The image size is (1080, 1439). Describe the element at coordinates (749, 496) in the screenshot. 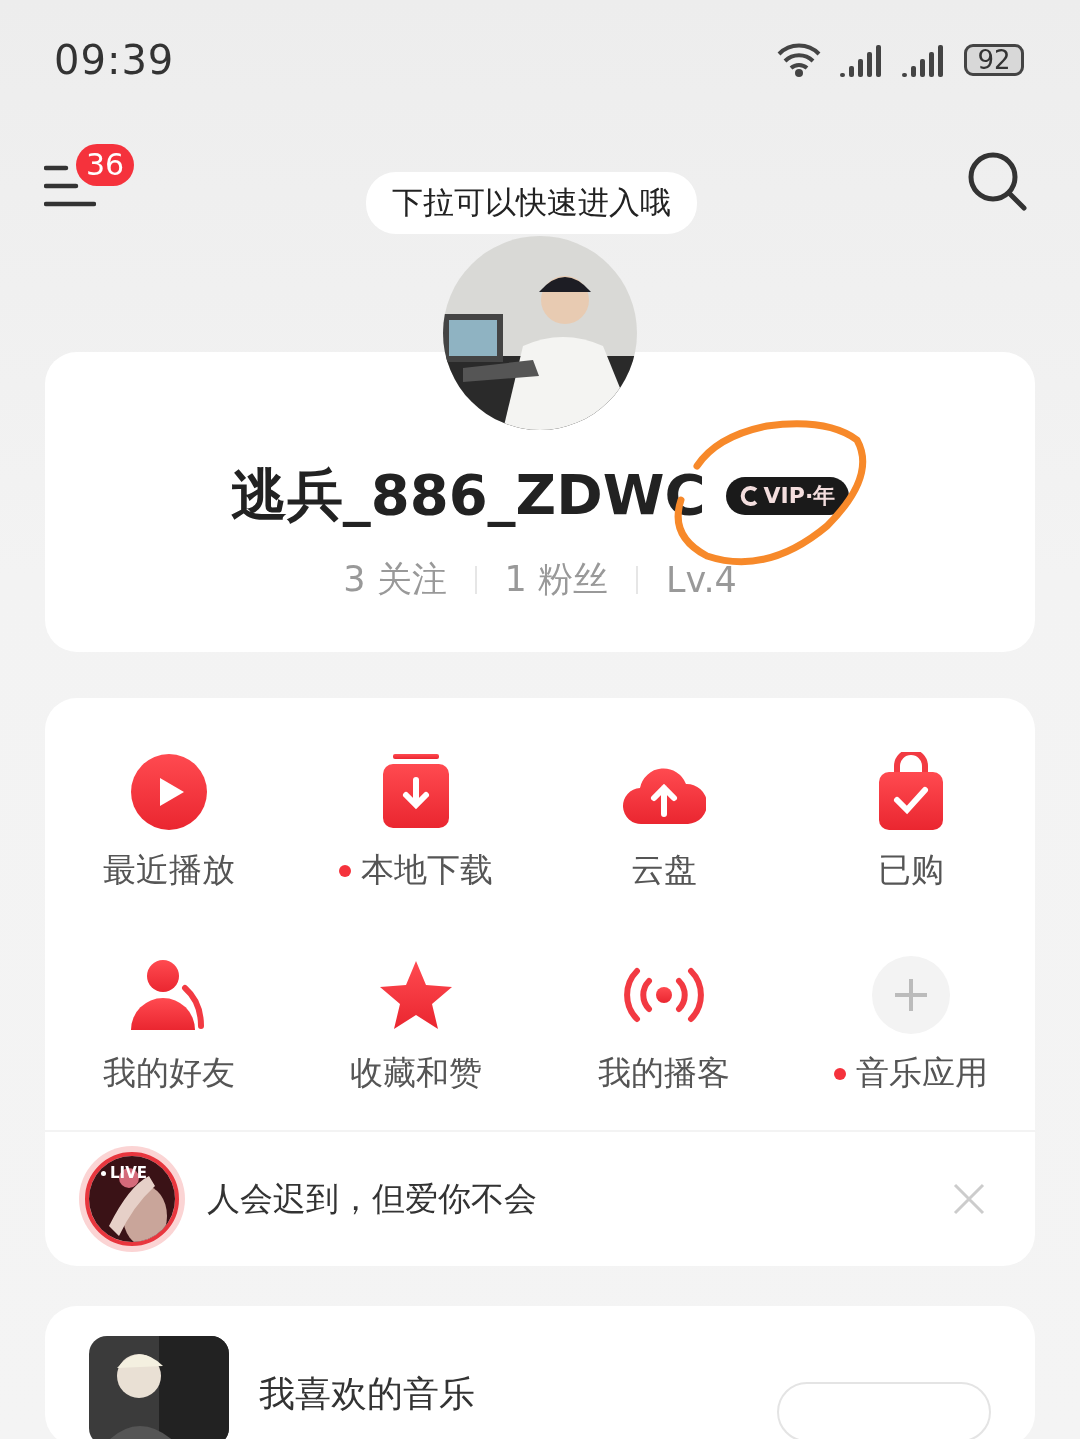

I see `vip-logo-icon` at that location.